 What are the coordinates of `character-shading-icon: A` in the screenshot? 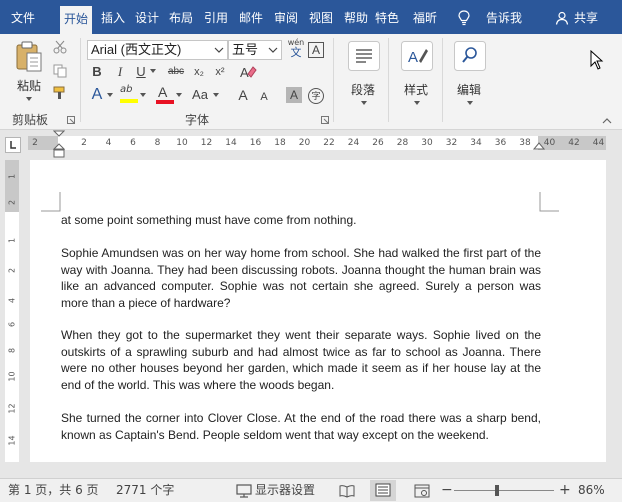 It's located at (294, 95).